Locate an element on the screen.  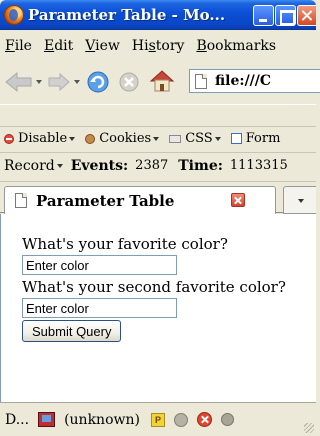
time-value: 1113315 is located at coordinates (258, 165).